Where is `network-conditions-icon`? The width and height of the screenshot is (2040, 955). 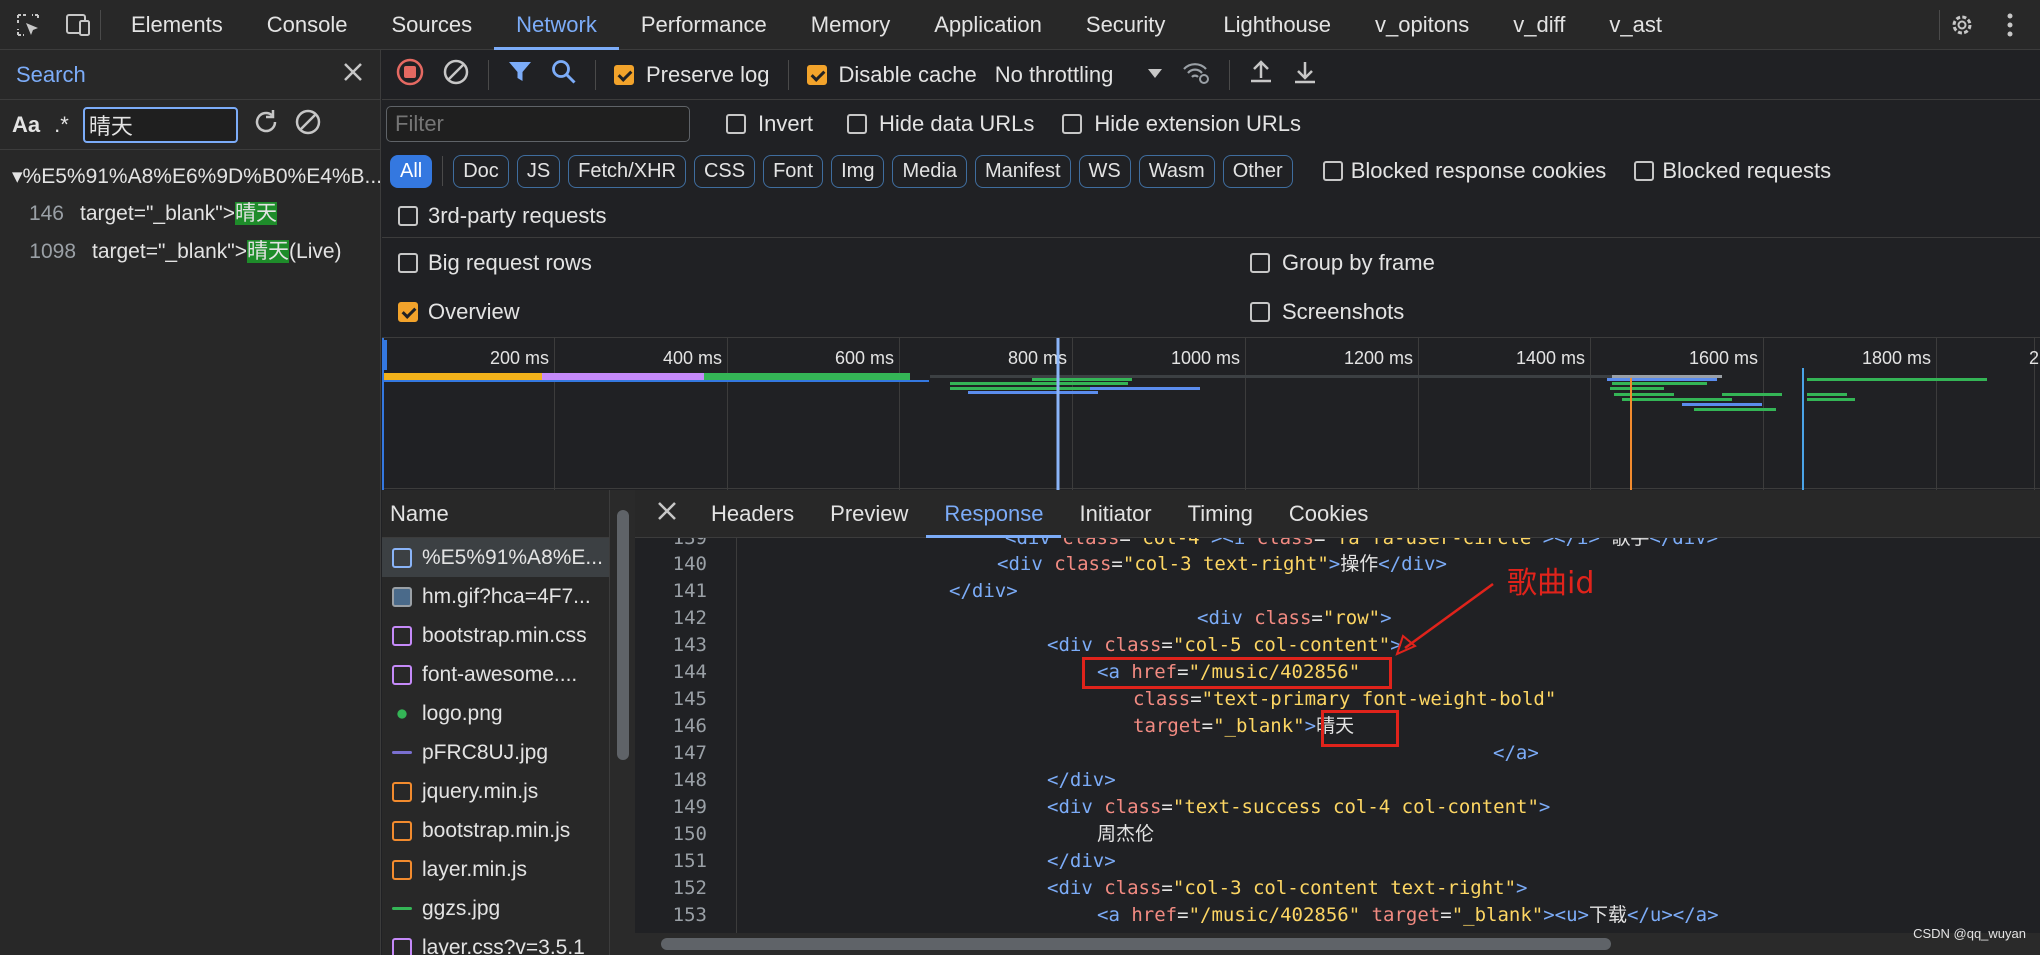 network-conditions-icon is located at coordinates (1196, 74).